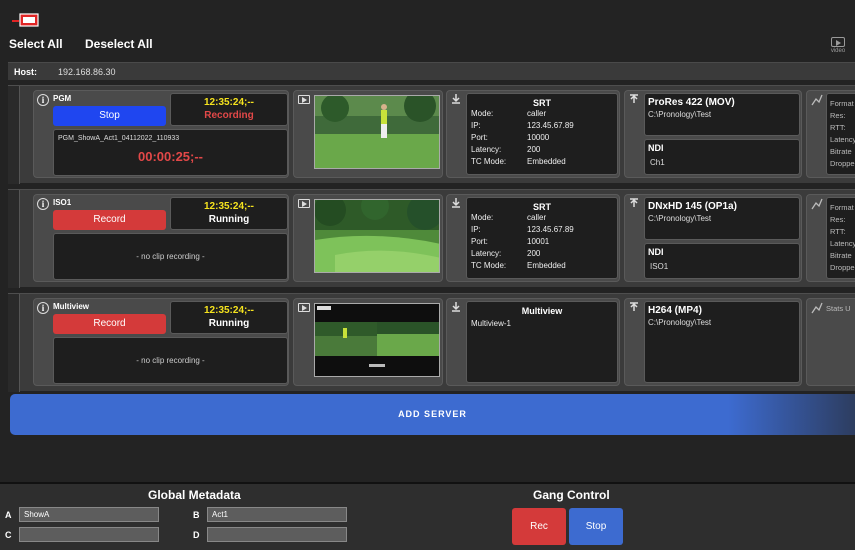 The width and height of the screenshot is (855, 550). Describe the element at coordinates (229, 213) in the screenshot. I see `status-panel: 12:35:24;-- Running` at that location.